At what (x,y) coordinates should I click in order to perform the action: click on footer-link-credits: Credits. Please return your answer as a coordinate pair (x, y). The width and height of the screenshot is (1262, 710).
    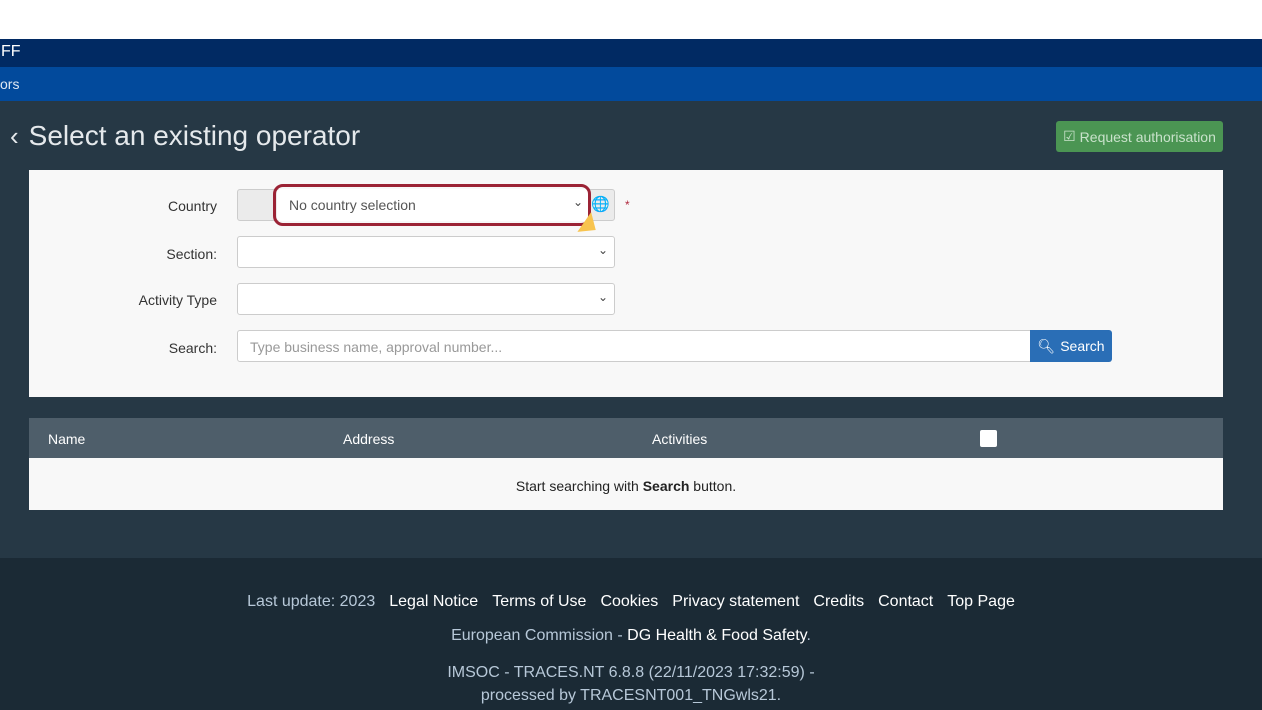
    Looking at the image, I should click on (838, 602).